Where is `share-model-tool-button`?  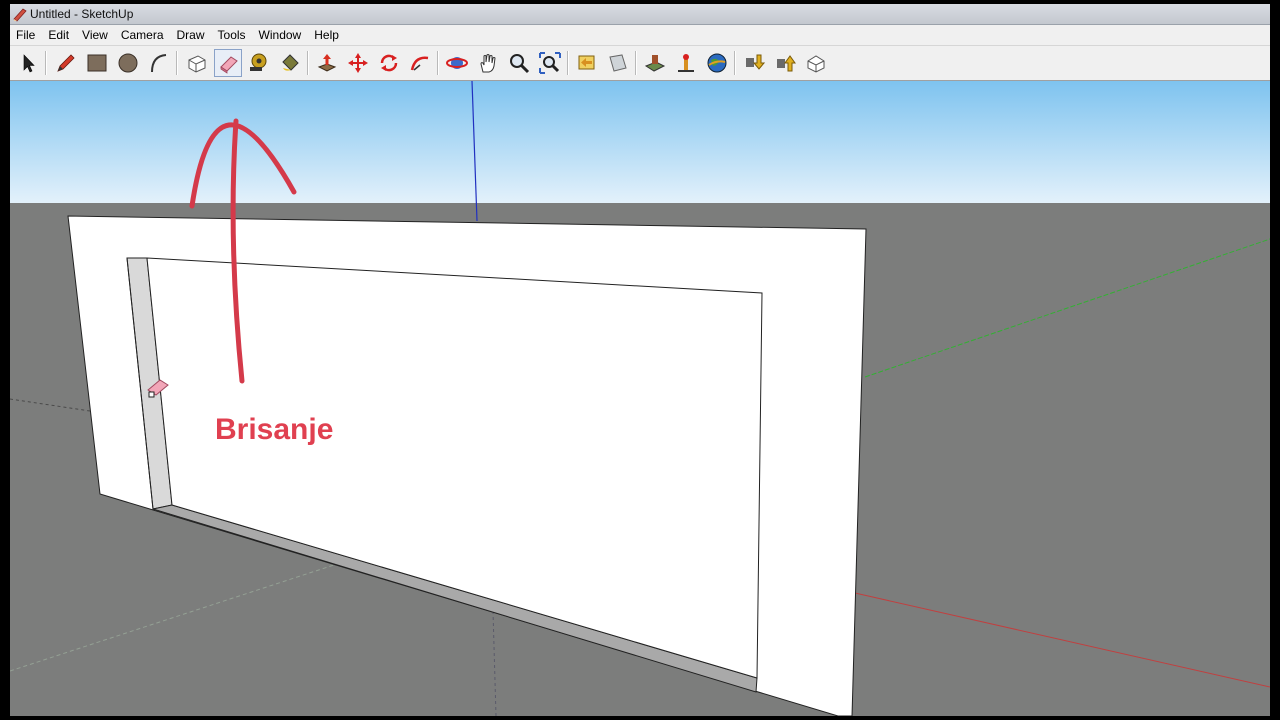
share-model-tool-button is located at coordinates (785, 63).